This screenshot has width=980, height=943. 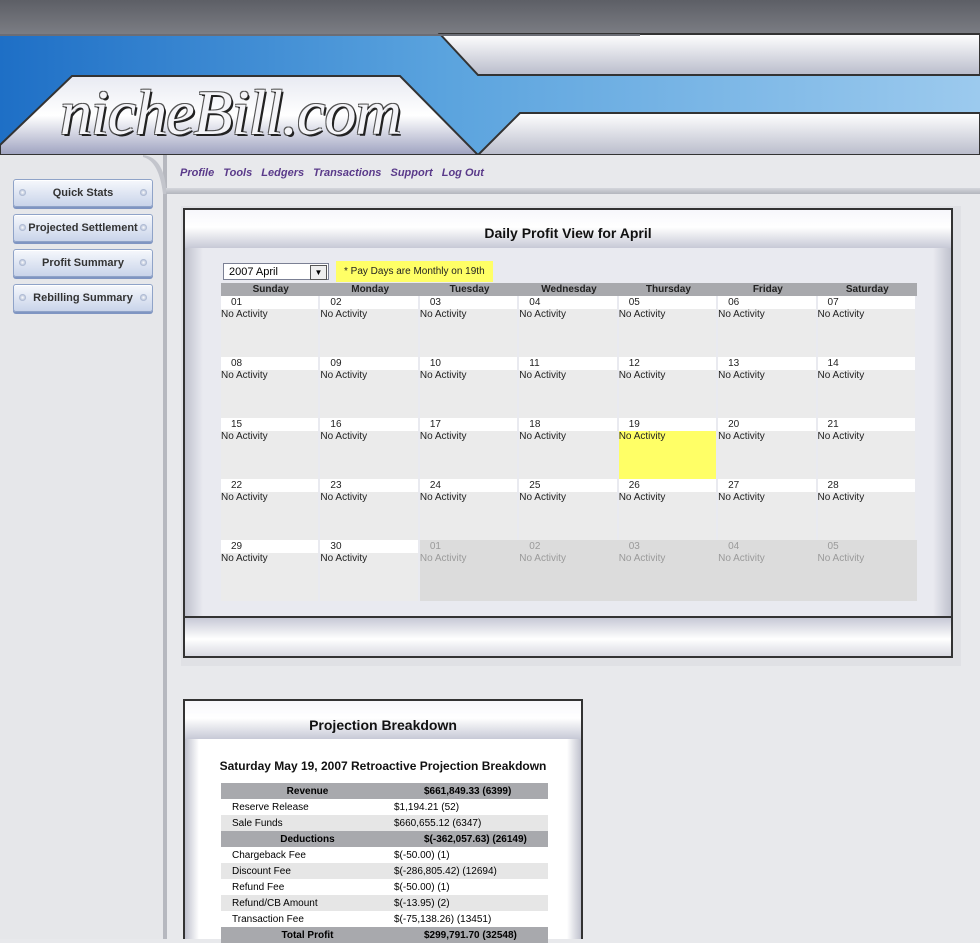 What do you see at coordinates (469, 546) in the screenshot?
I see `day-number: 01` at bounding box center [469, 546].